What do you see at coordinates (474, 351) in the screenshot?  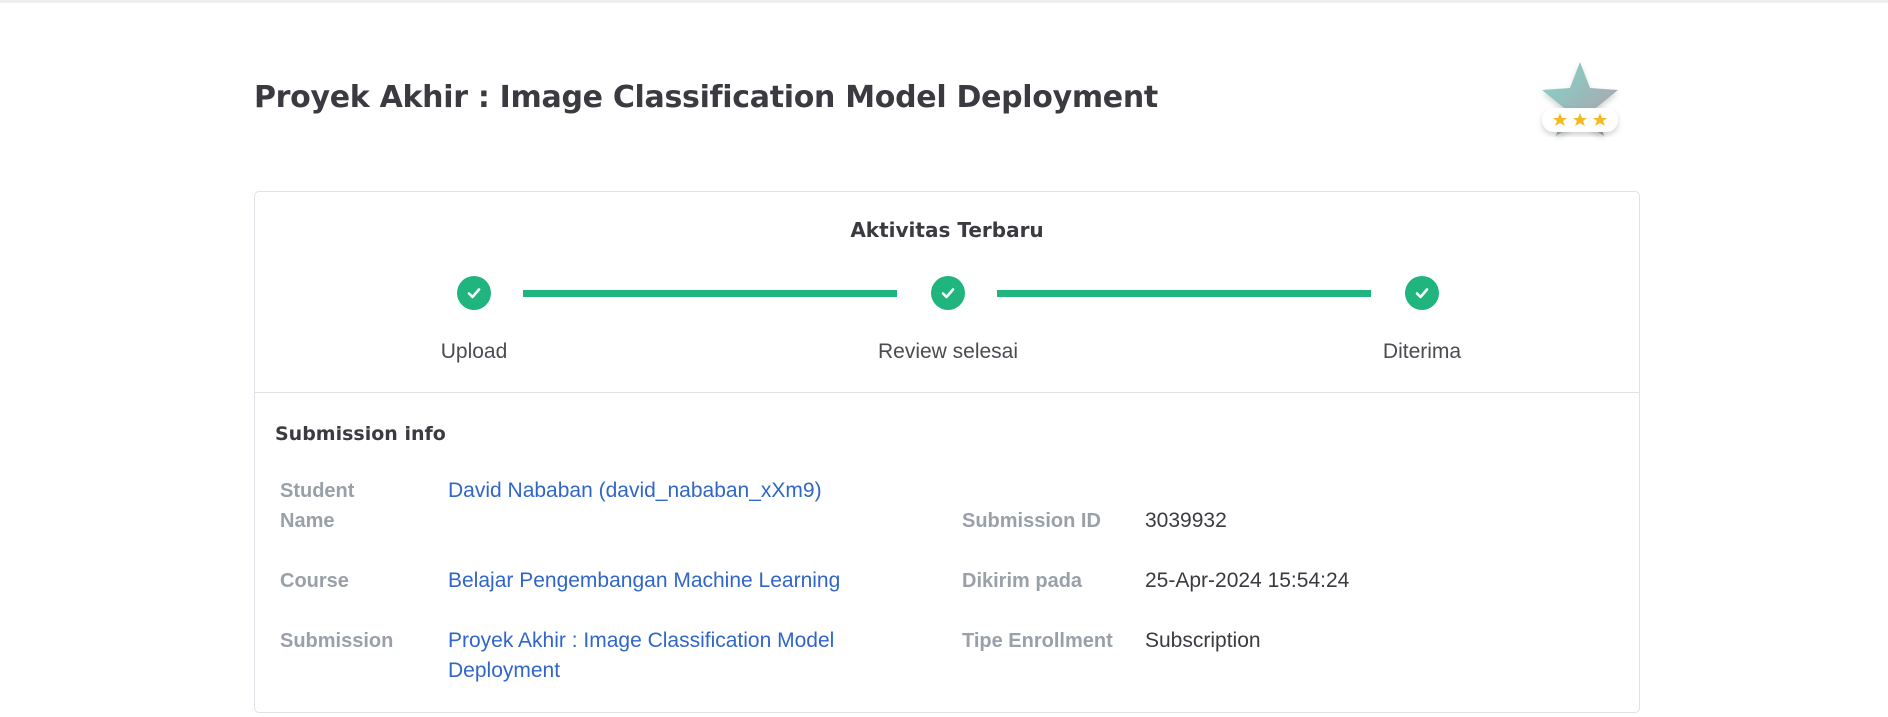 I see `step-label-upload: Upload` at bounding box center [474, 351].